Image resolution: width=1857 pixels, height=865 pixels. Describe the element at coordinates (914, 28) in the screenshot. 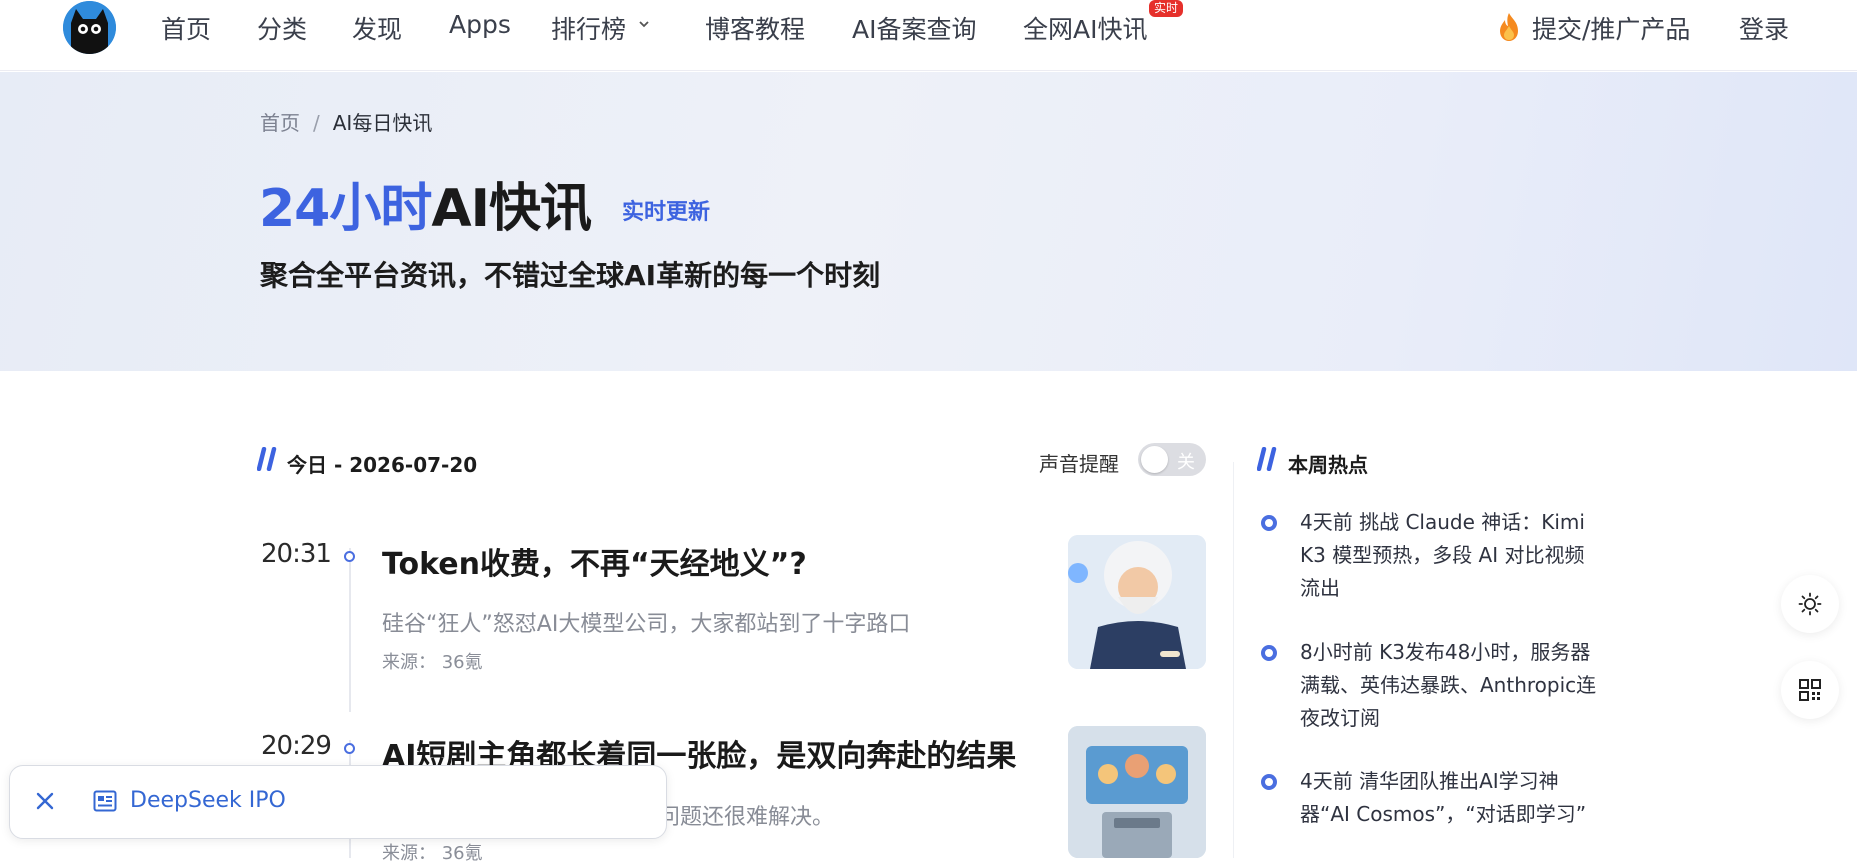

I see `nav-ai-filing: AI备案查询` at that location.